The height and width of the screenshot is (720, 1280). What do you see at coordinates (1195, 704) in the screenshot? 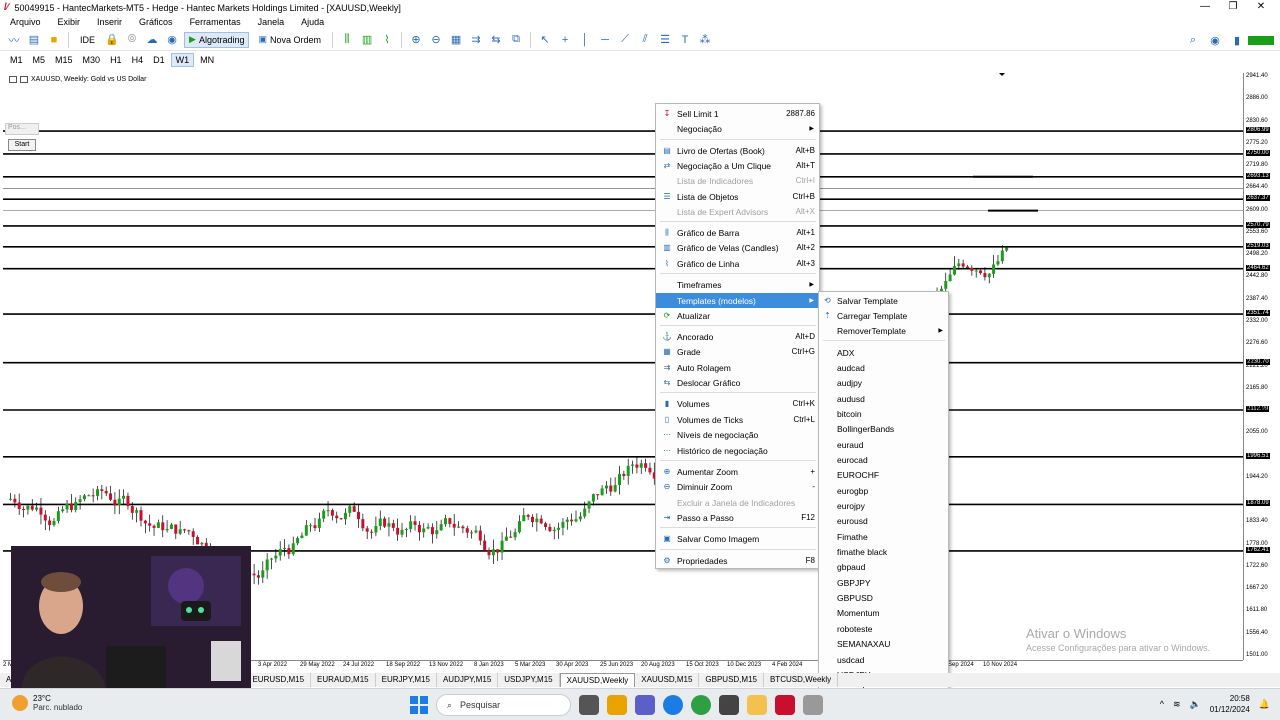
I see `volume-icon: 🔈` at bounding box center [1195, 704].